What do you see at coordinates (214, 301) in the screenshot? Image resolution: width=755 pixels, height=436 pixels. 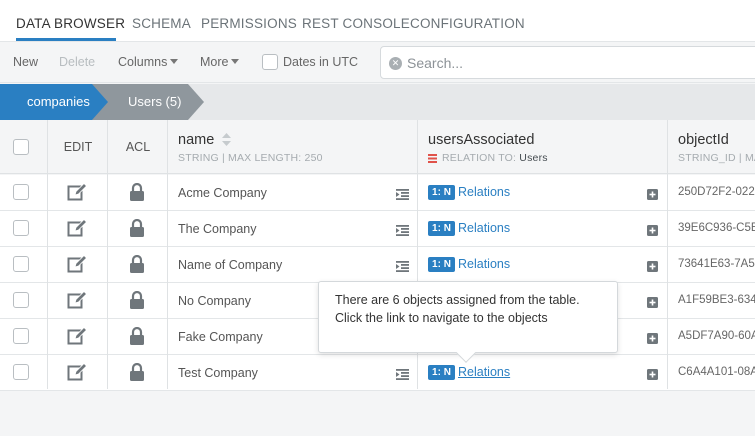 I see `cell-name: No Company` at bounding box center [214, 301].